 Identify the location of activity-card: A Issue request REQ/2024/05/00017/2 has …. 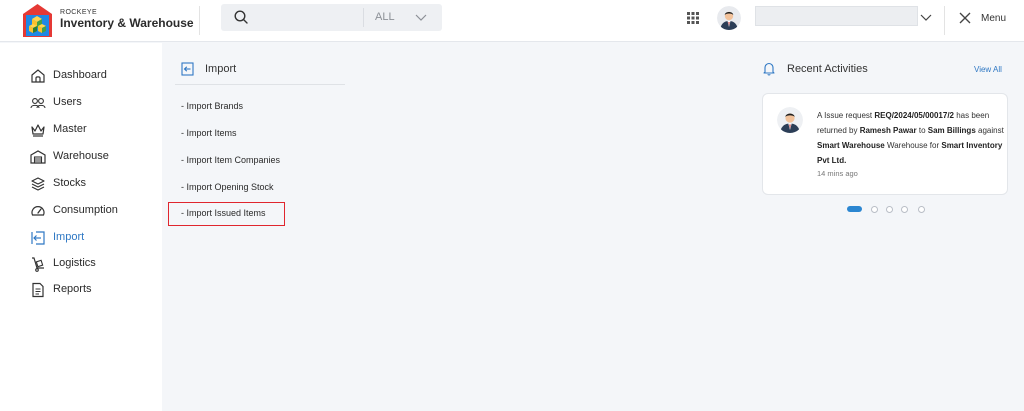
(885, 144).